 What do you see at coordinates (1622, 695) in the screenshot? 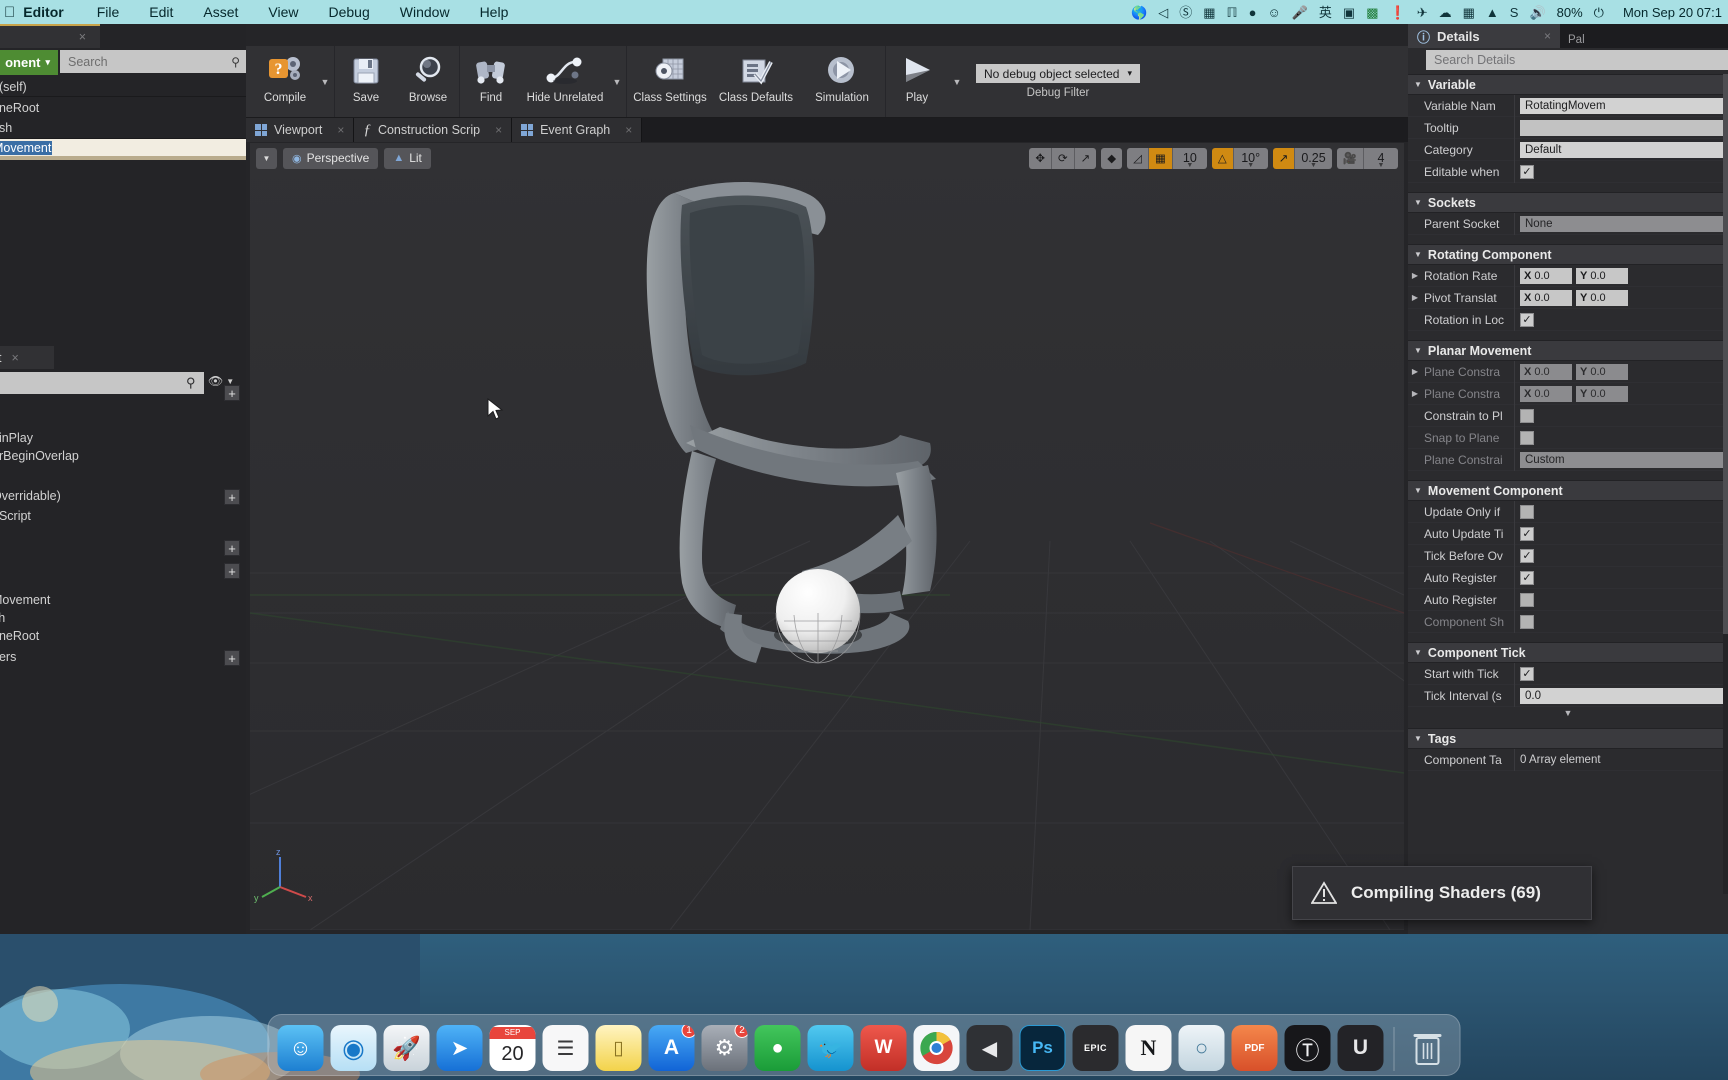
I see `tick-interval-field: 0.0` at bounding box center [1622, 695].